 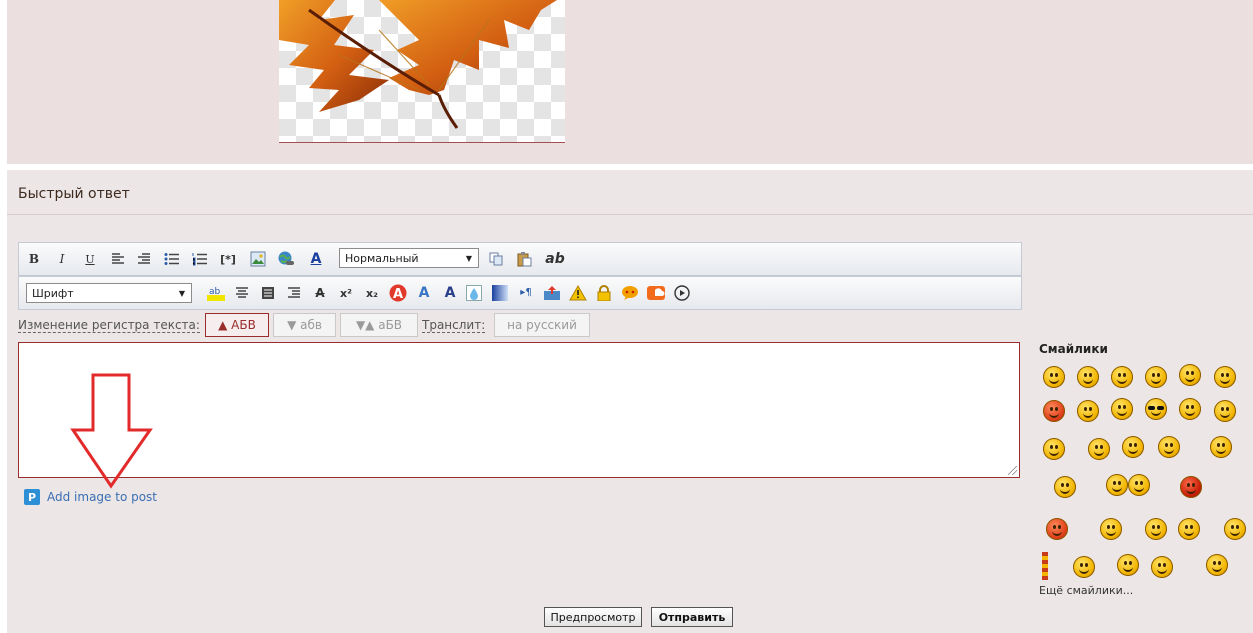 I want to click on soundcloud-icon, so click(x=656, y=293).